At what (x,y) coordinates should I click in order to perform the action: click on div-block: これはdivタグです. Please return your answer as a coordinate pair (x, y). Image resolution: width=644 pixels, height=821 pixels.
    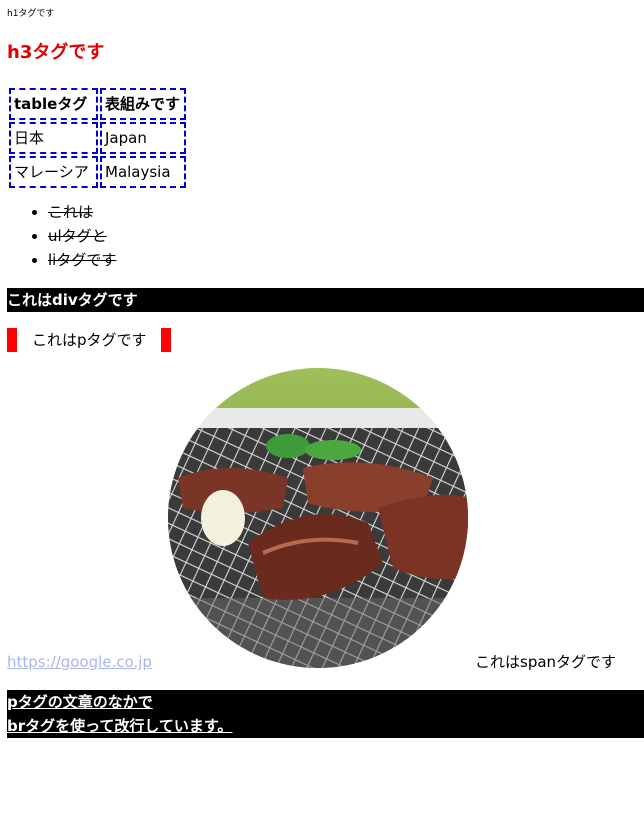
    Looking at the image, I should click on (325, 300).